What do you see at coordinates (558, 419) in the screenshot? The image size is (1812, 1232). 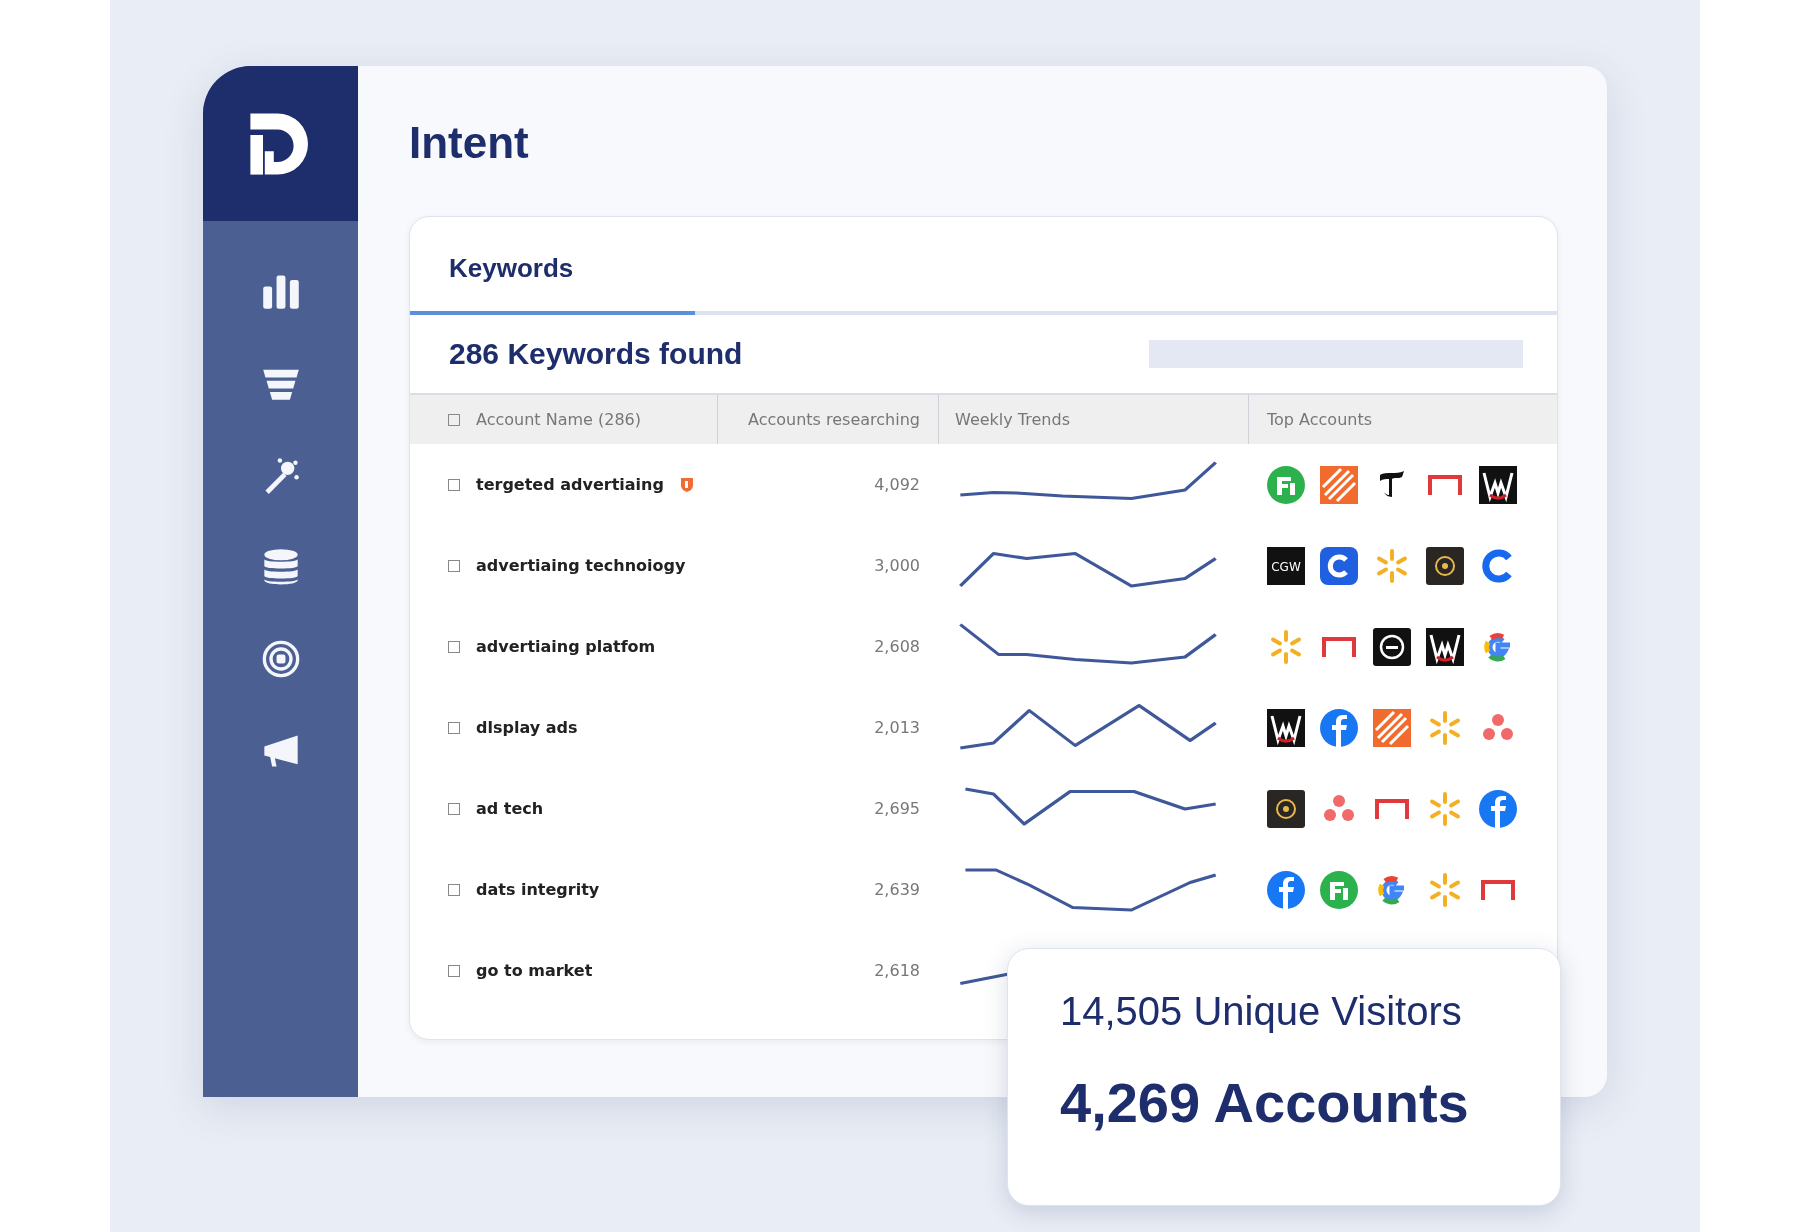 I see `column-header: Account Name (286)` at bounding box center [558, 419].